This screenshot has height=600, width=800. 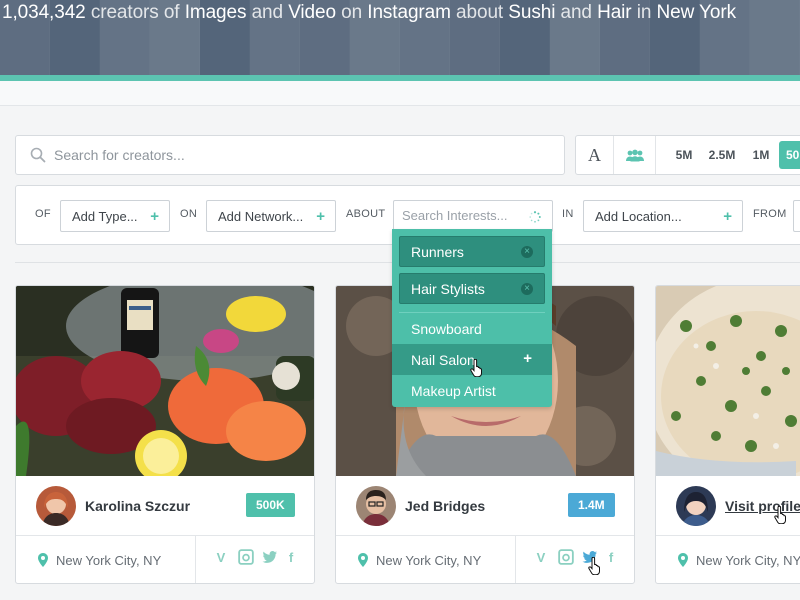 I want to click on reach-1m-button: 1M, so click(x=761, y=155).